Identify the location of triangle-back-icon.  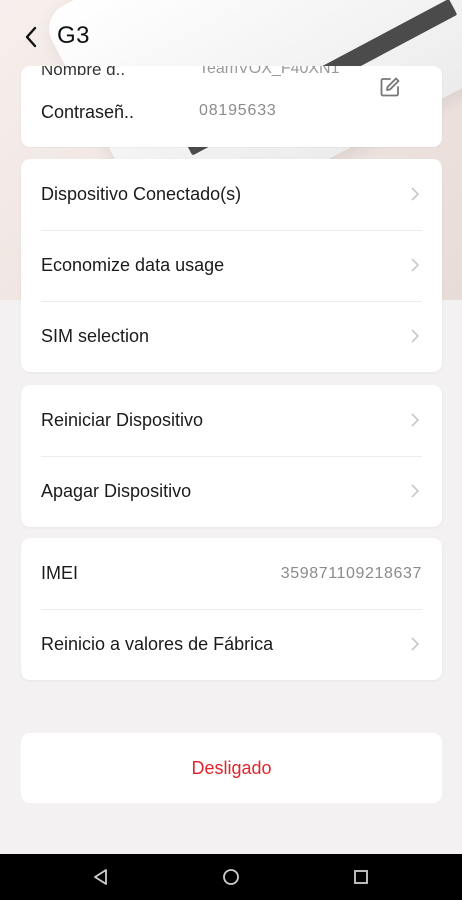
(100, 877).